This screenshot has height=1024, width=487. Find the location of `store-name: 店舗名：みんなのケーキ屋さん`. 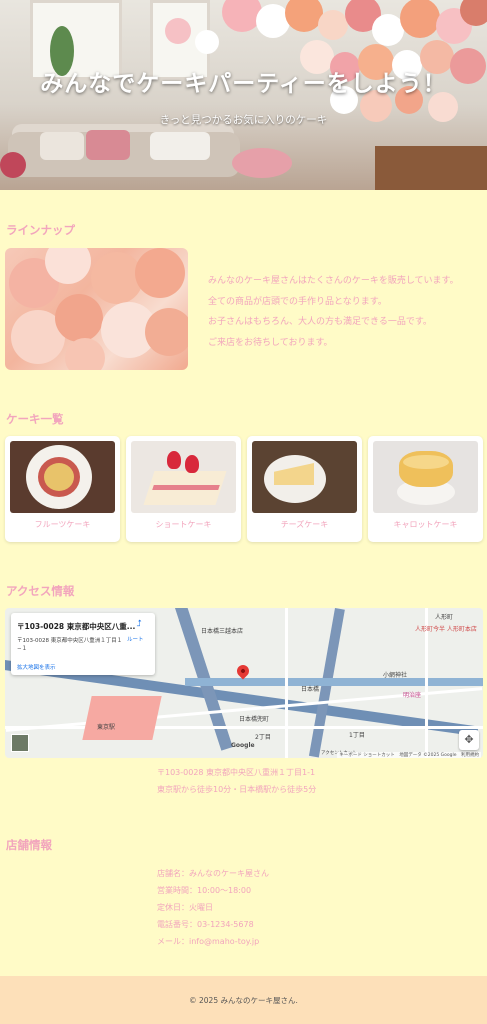

store-name: 店舗名：みんなのケーキ屋さん is located at coordinates (213, 873).